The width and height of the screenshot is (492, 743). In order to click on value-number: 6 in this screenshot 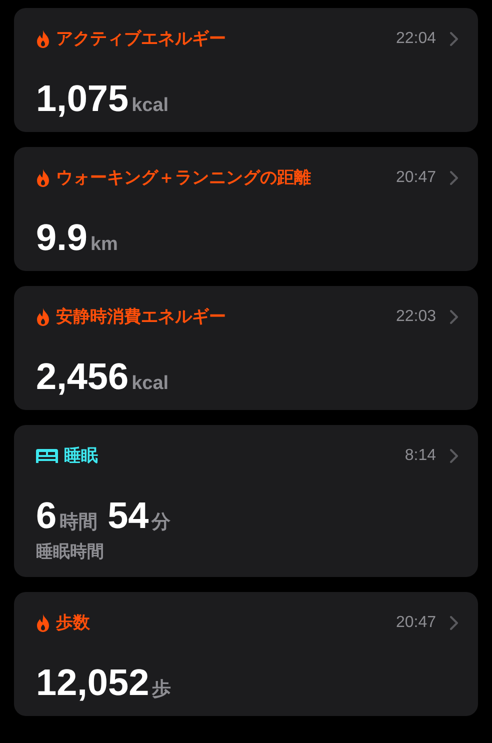, I will do `click(46, 515)`.